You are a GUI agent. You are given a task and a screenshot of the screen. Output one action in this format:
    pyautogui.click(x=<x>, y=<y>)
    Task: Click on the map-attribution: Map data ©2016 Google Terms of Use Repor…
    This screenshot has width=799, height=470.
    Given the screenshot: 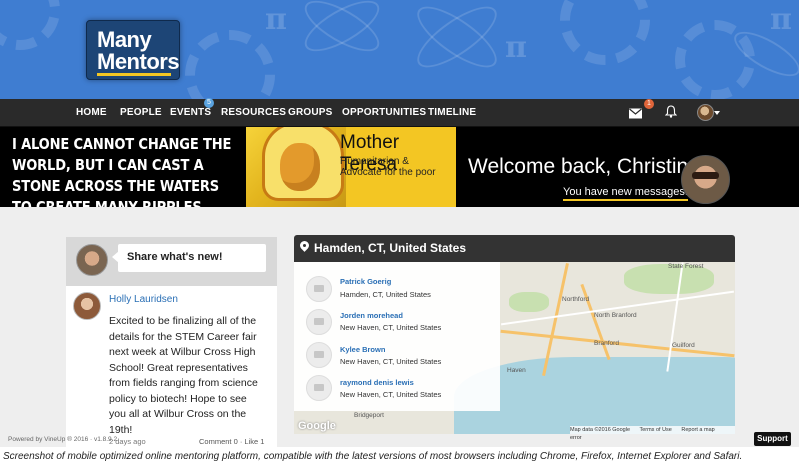 What is the action you would take?
    pyautogui.click(x=652, y=433)
    